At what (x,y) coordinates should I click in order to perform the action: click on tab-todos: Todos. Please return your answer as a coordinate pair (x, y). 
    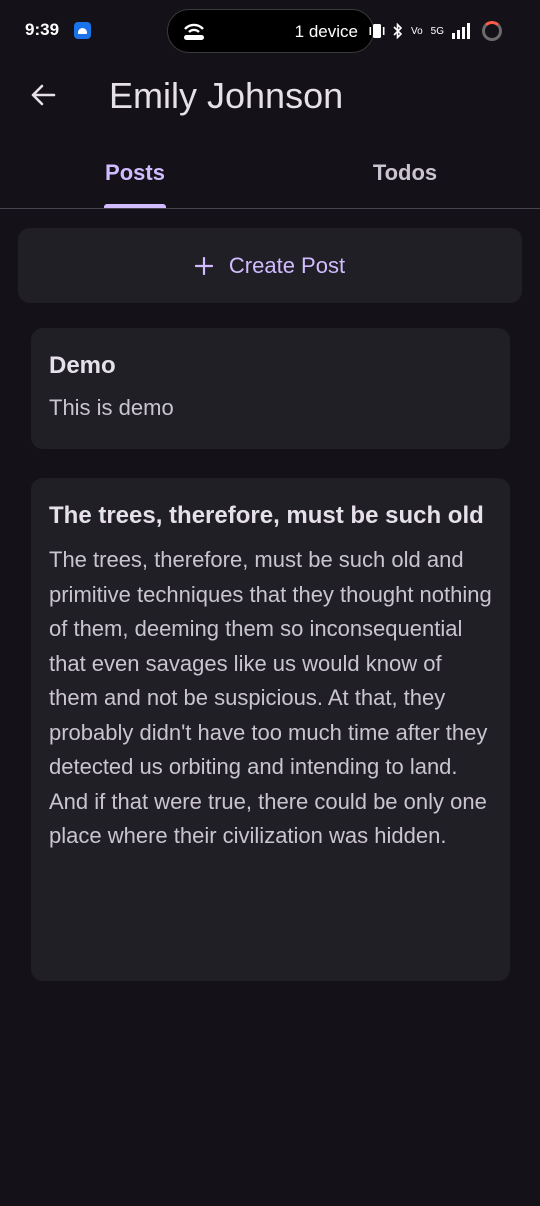
    Looking at the image, I should click on (405, 174).